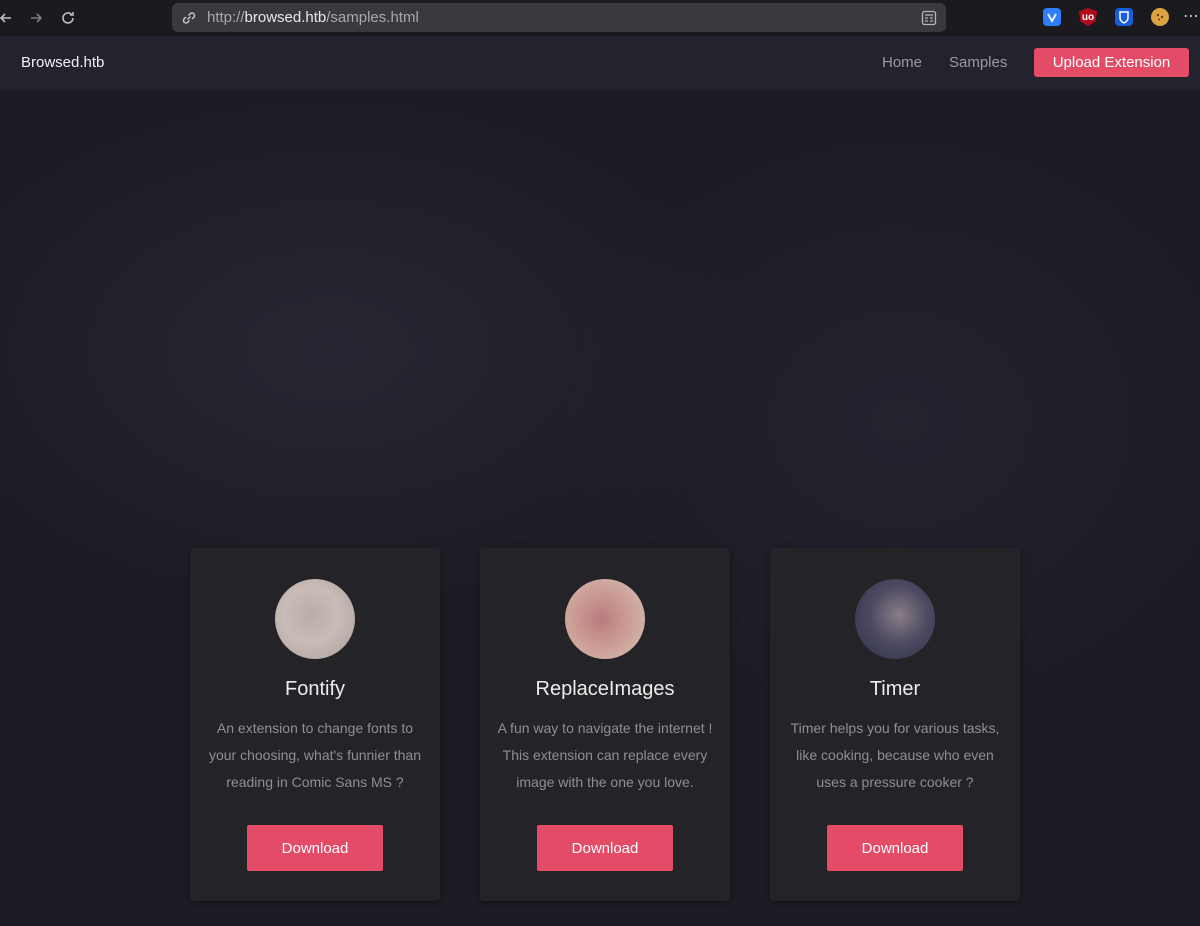  What do you see at coordinates (315, 619) in the screenshot?
I see `fontify-thumbnail` at bounding box center [315, 619].